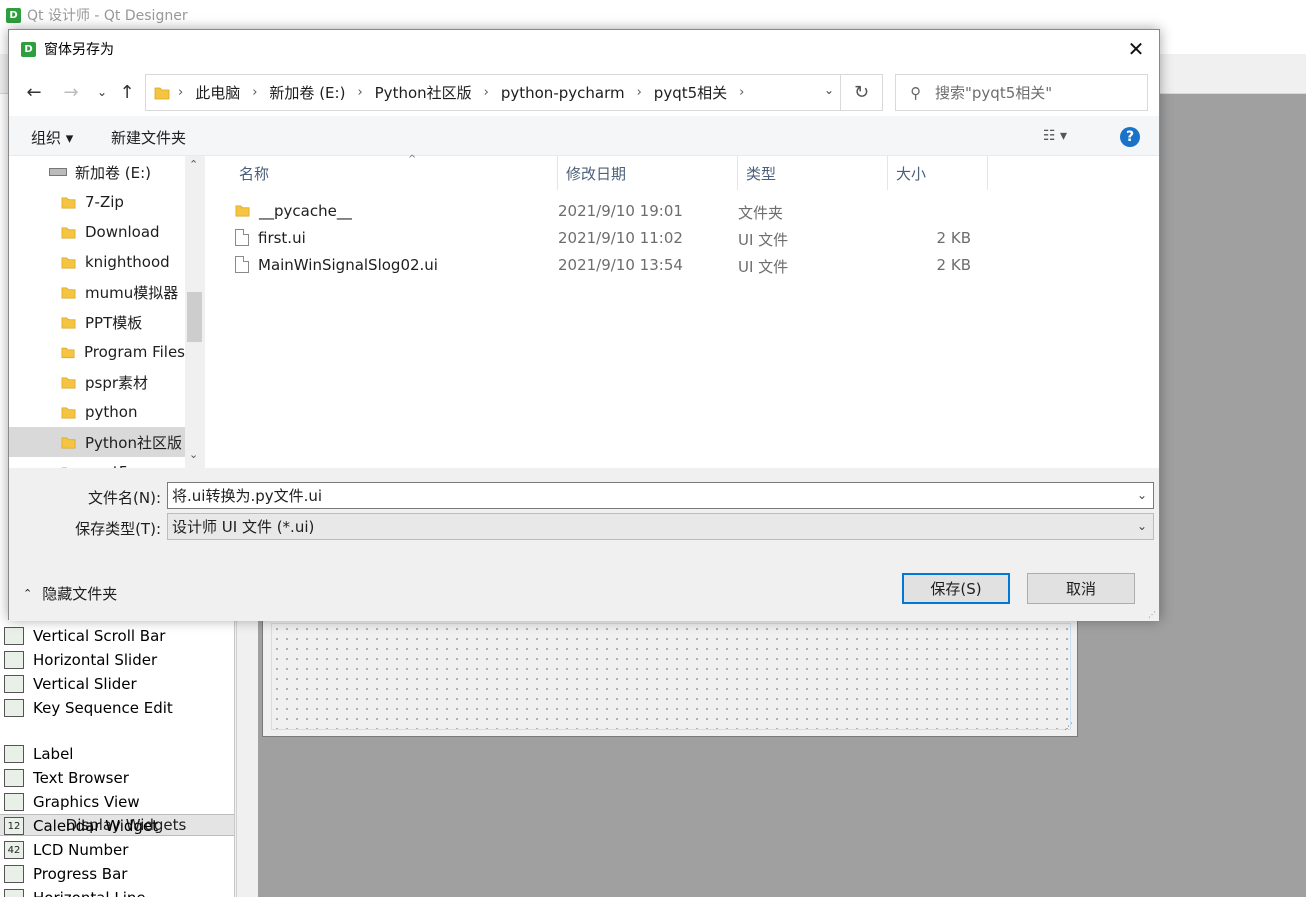 Image resolution: width=1306 pixels, height=897 pixels. I want to click on column-header-name: 名称 ^, so click(394, 172).